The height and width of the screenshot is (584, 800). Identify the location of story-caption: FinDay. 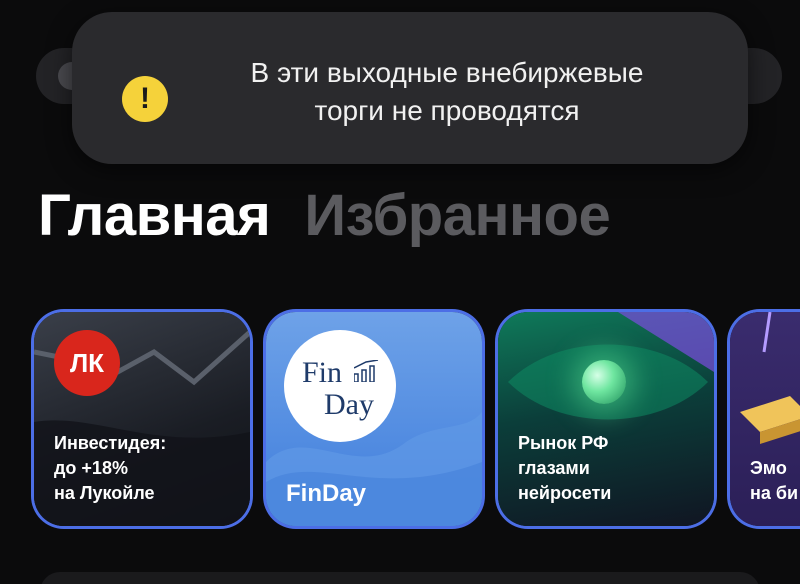
(326, 493).